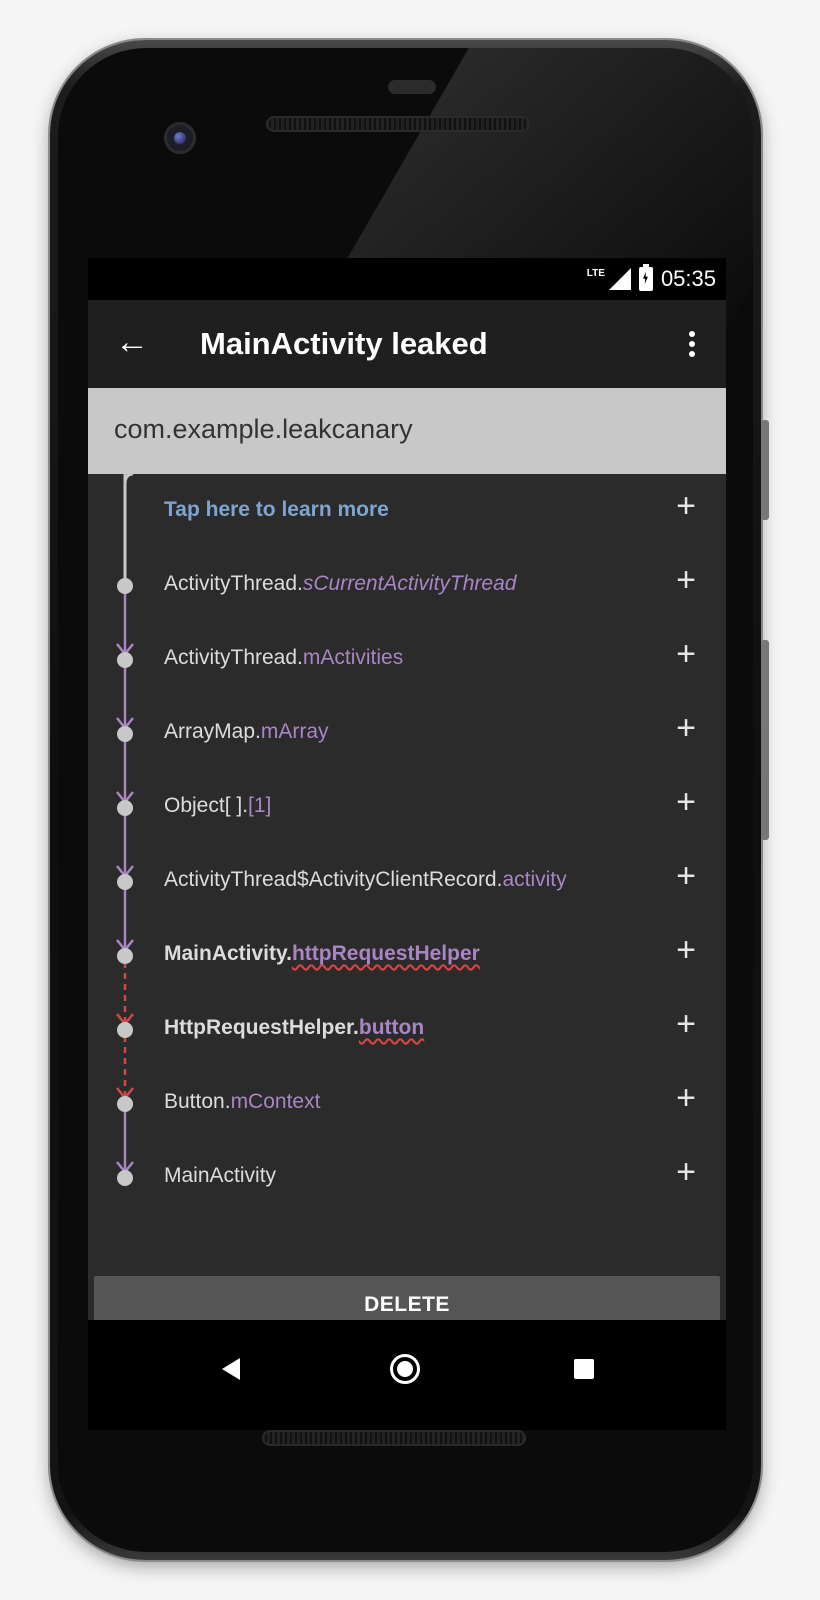 This screenshot has height=1600, width=820. What do you see at coordinates (353, 657) in the screenshot?
I see `trace-field-name: mActivities` at bounding box center [353, 657].